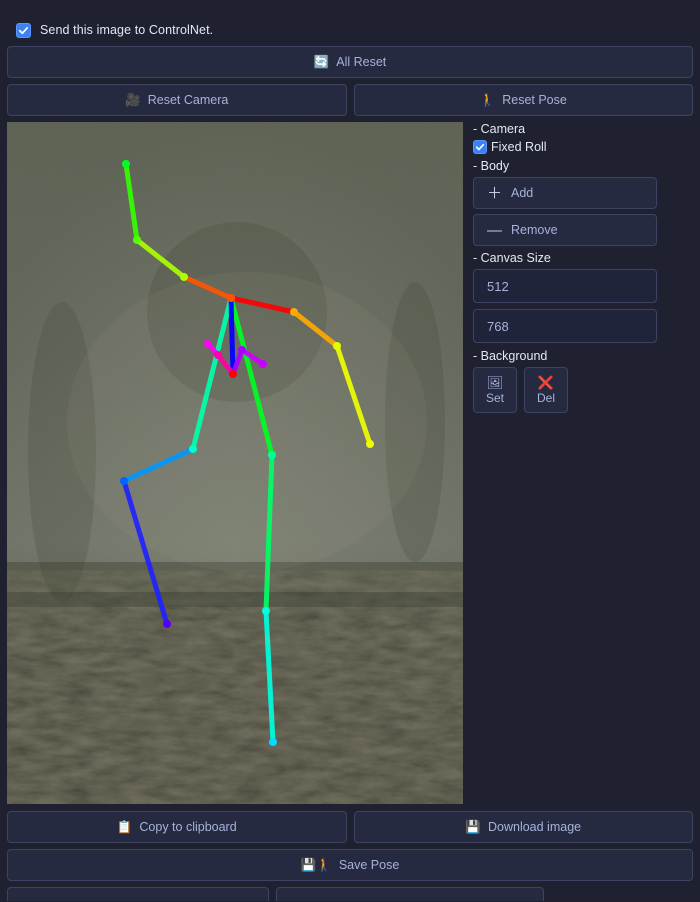 The height and width of the screenshot is (902, 700). Describe the element at coordinates (495, 382) in the screenshot. I see `picture-icon: 🖼` at that location.